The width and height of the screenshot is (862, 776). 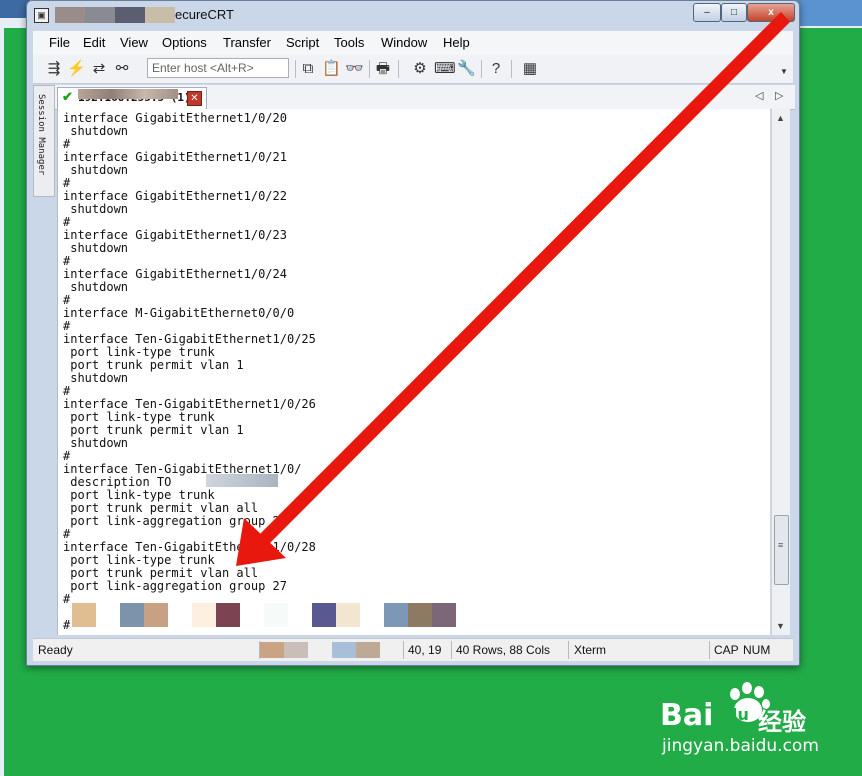 I want to click on watermark-url: jingyan.baidu.com, so click(x=740, y=746).